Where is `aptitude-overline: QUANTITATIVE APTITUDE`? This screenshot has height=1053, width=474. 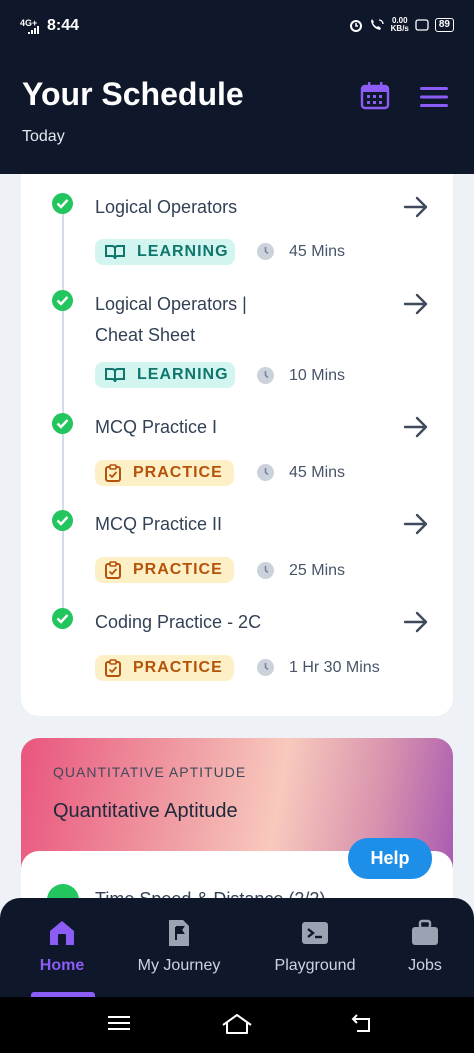
aptitude-overline: QUANTITATIVE APTITUDE is located at coordinates (150, 772).